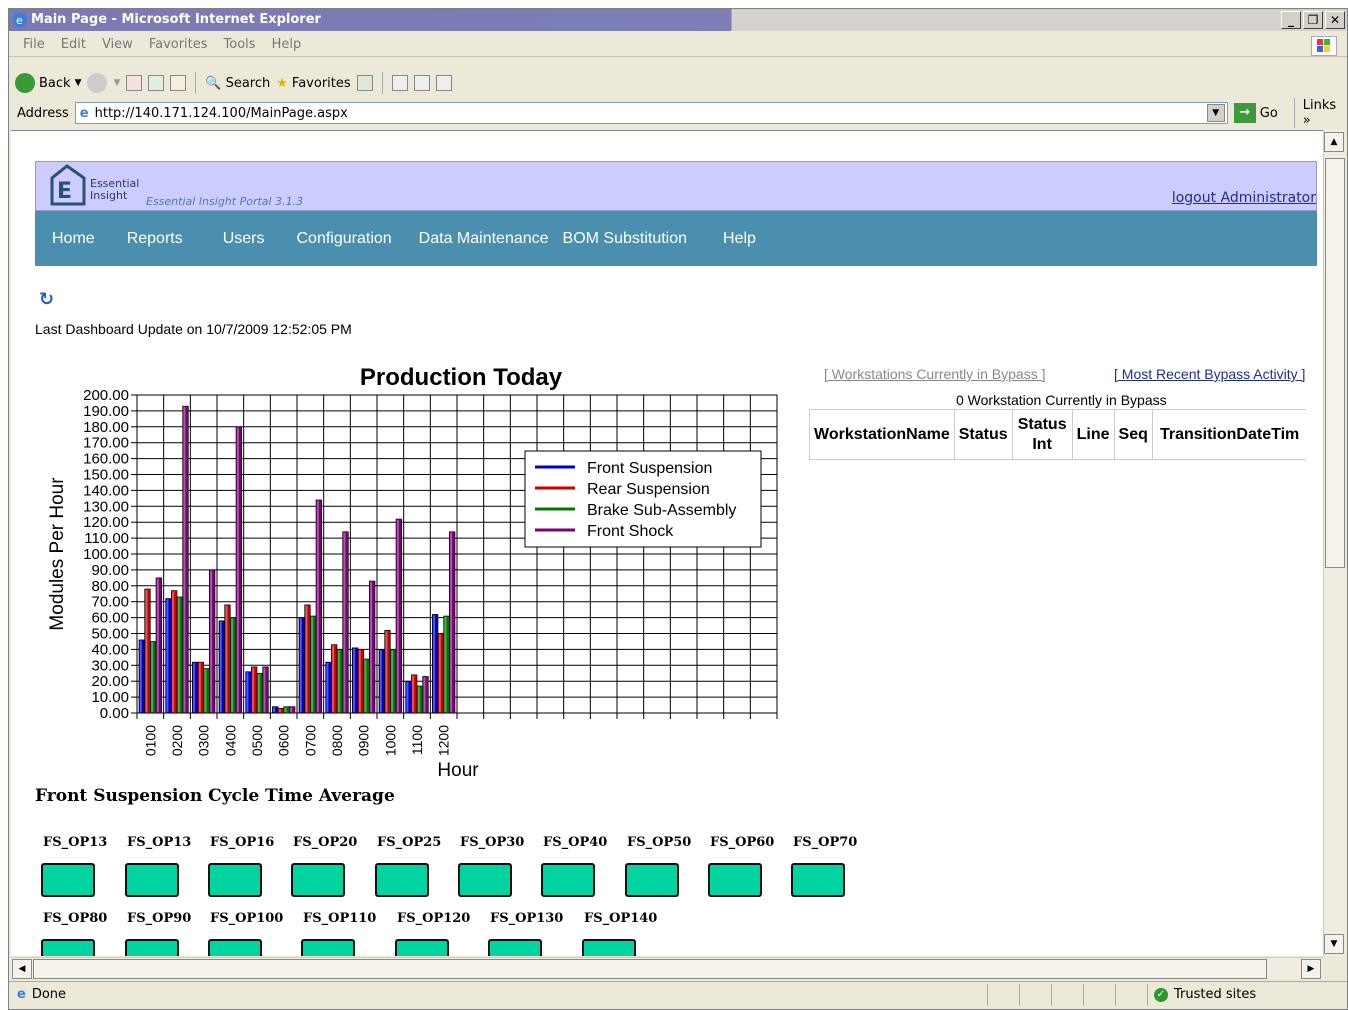 The image size is (1348, 1010). I want to click on close-button: ✕, so click(1335, 20).